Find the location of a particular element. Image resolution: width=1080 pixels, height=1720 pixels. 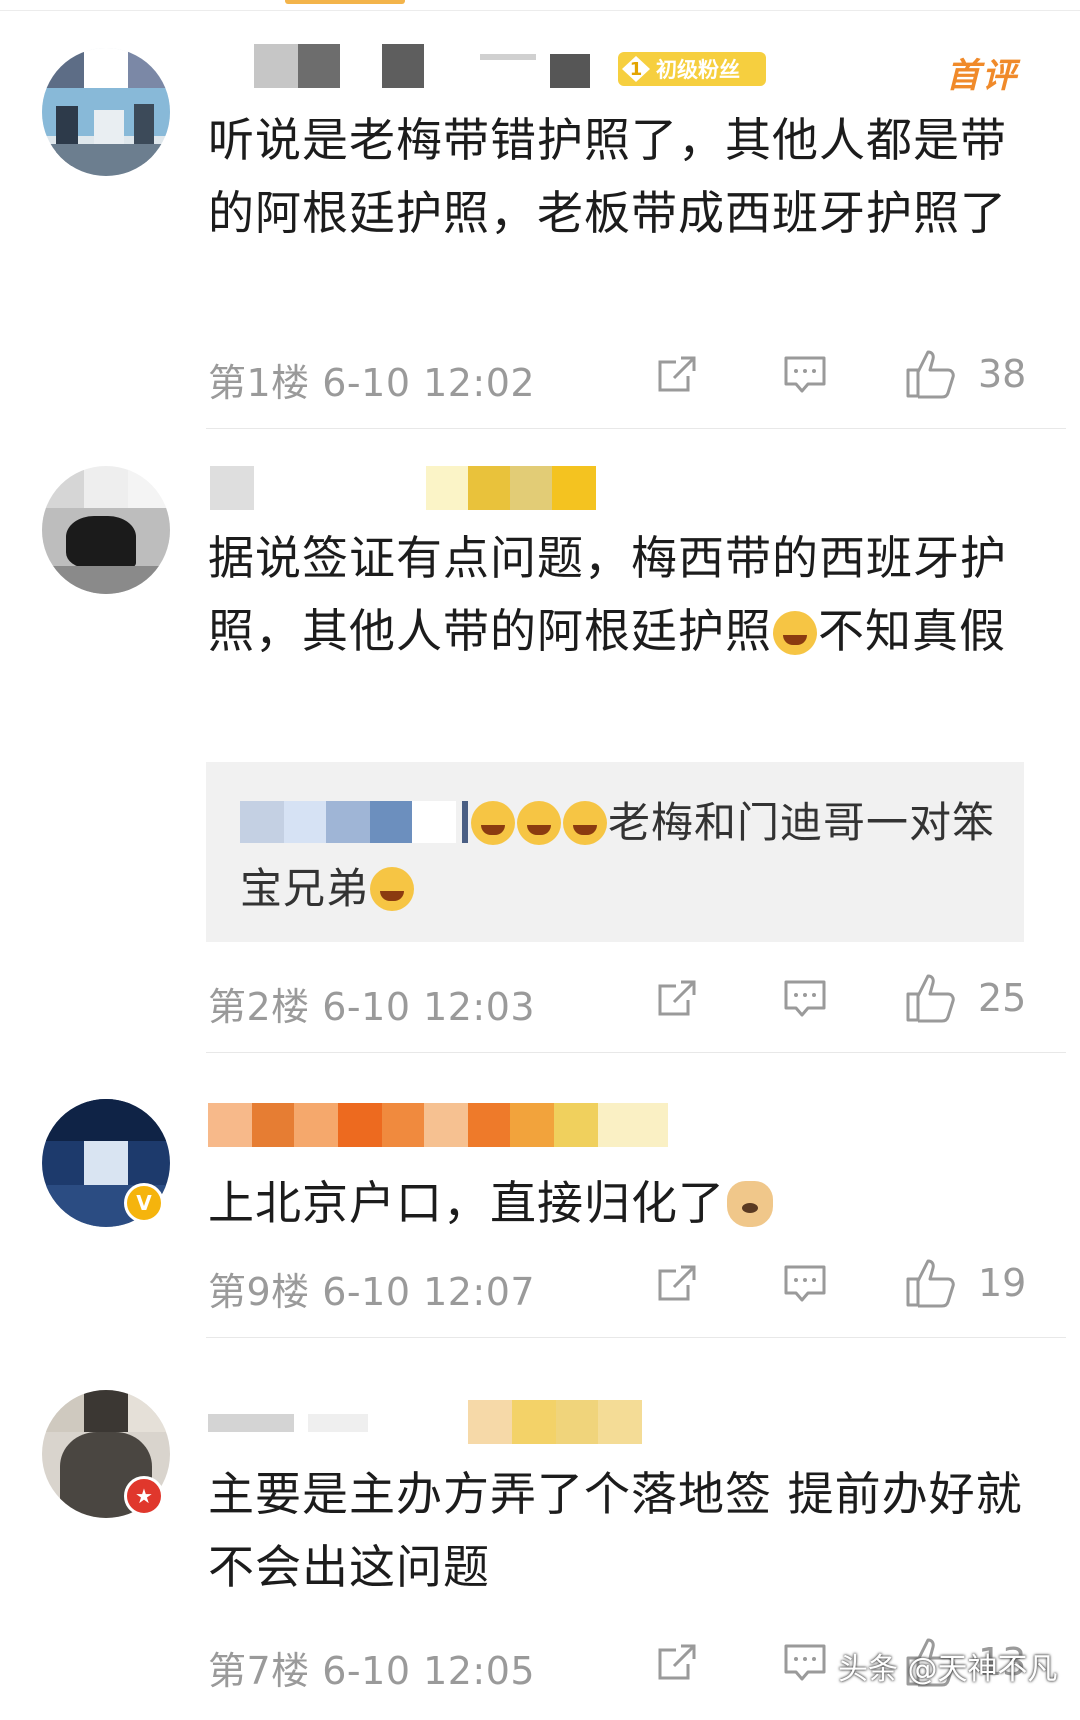

comment-text: 主要是主办方弄了个落地签 提前办好就不会出这问题 is located at coordinates (615, 1530).